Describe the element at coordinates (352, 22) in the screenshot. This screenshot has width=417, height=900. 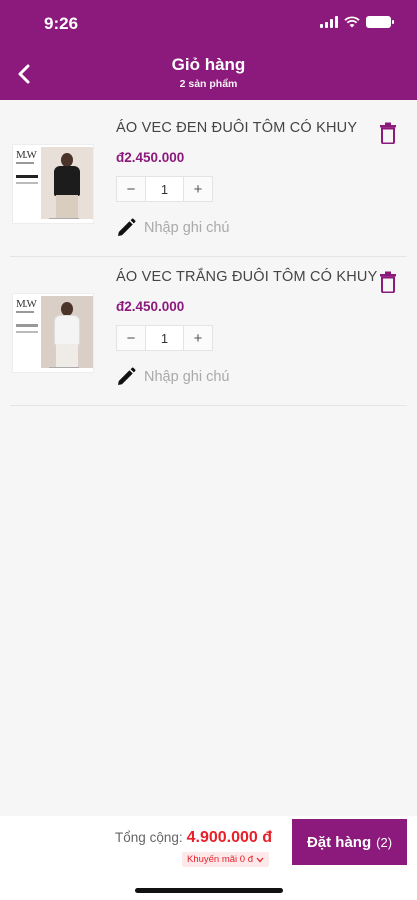
I see `wifi-icon` at that location.